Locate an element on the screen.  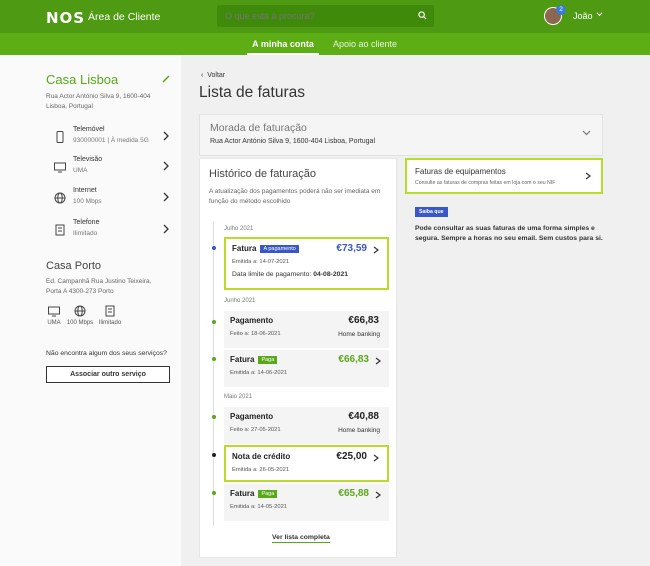
mobile-phone-icon is located at coordinates (60, 137).